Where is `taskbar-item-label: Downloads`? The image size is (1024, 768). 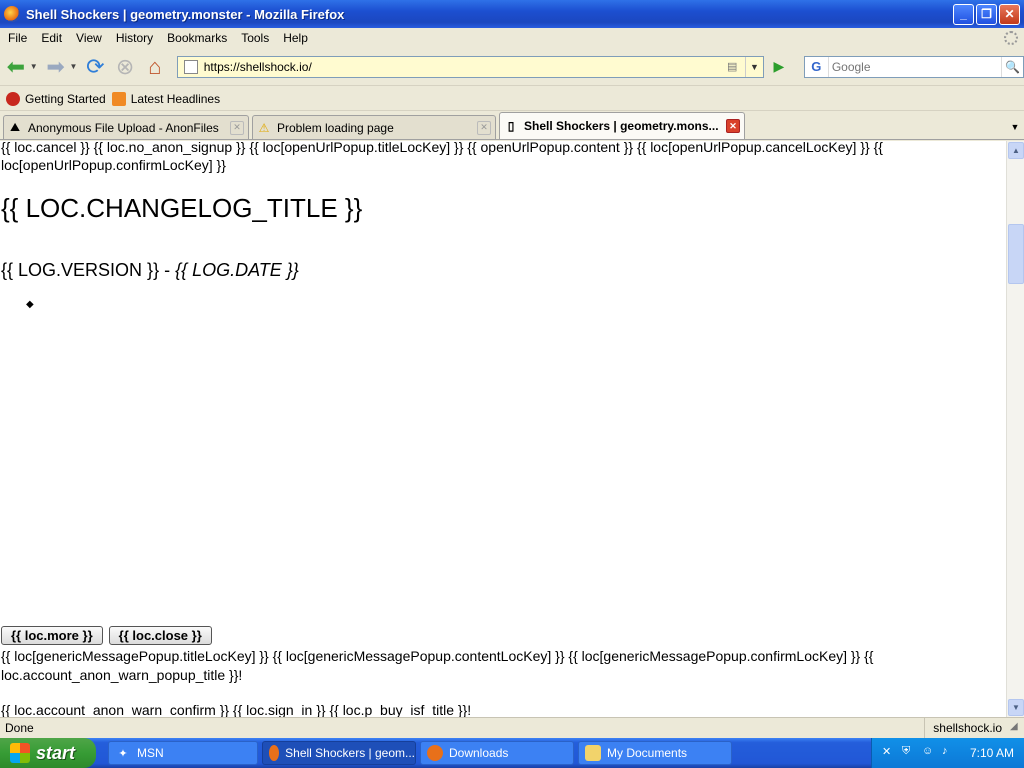
taskbar-item-label: Downloads is located at coordinates (479, 753).